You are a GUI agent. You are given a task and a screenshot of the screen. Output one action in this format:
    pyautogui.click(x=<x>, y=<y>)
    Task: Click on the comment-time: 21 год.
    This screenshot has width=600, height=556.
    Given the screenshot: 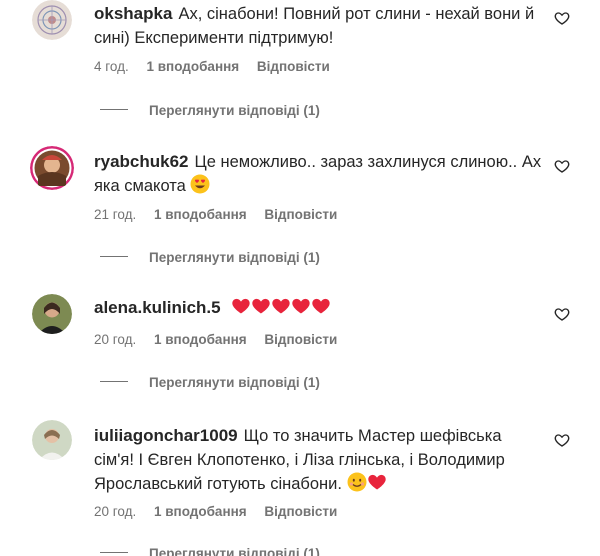 What is the action you would take?
    pyautogui.click(x=115, y=214)
    